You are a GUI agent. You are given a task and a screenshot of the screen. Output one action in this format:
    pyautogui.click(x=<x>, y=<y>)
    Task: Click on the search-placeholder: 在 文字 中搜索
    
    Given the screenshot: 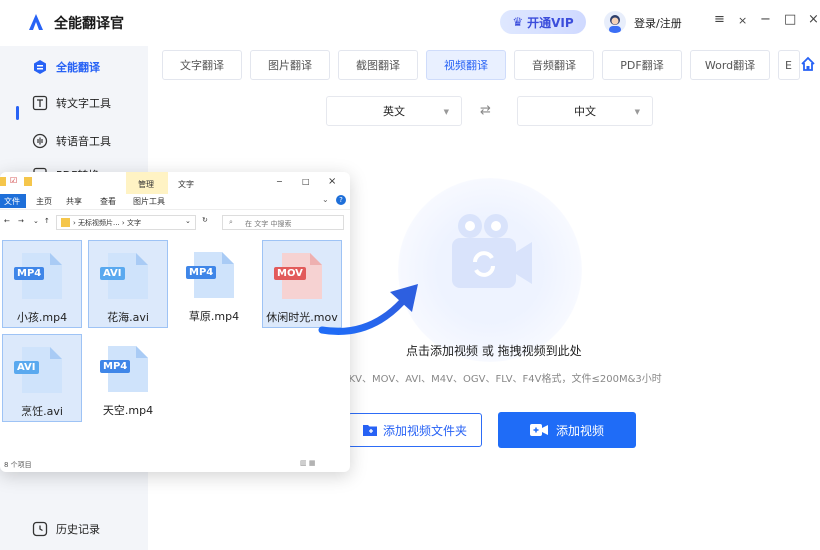 What is the action you would take?
    pyautogui.click(x=268, y=224)
    